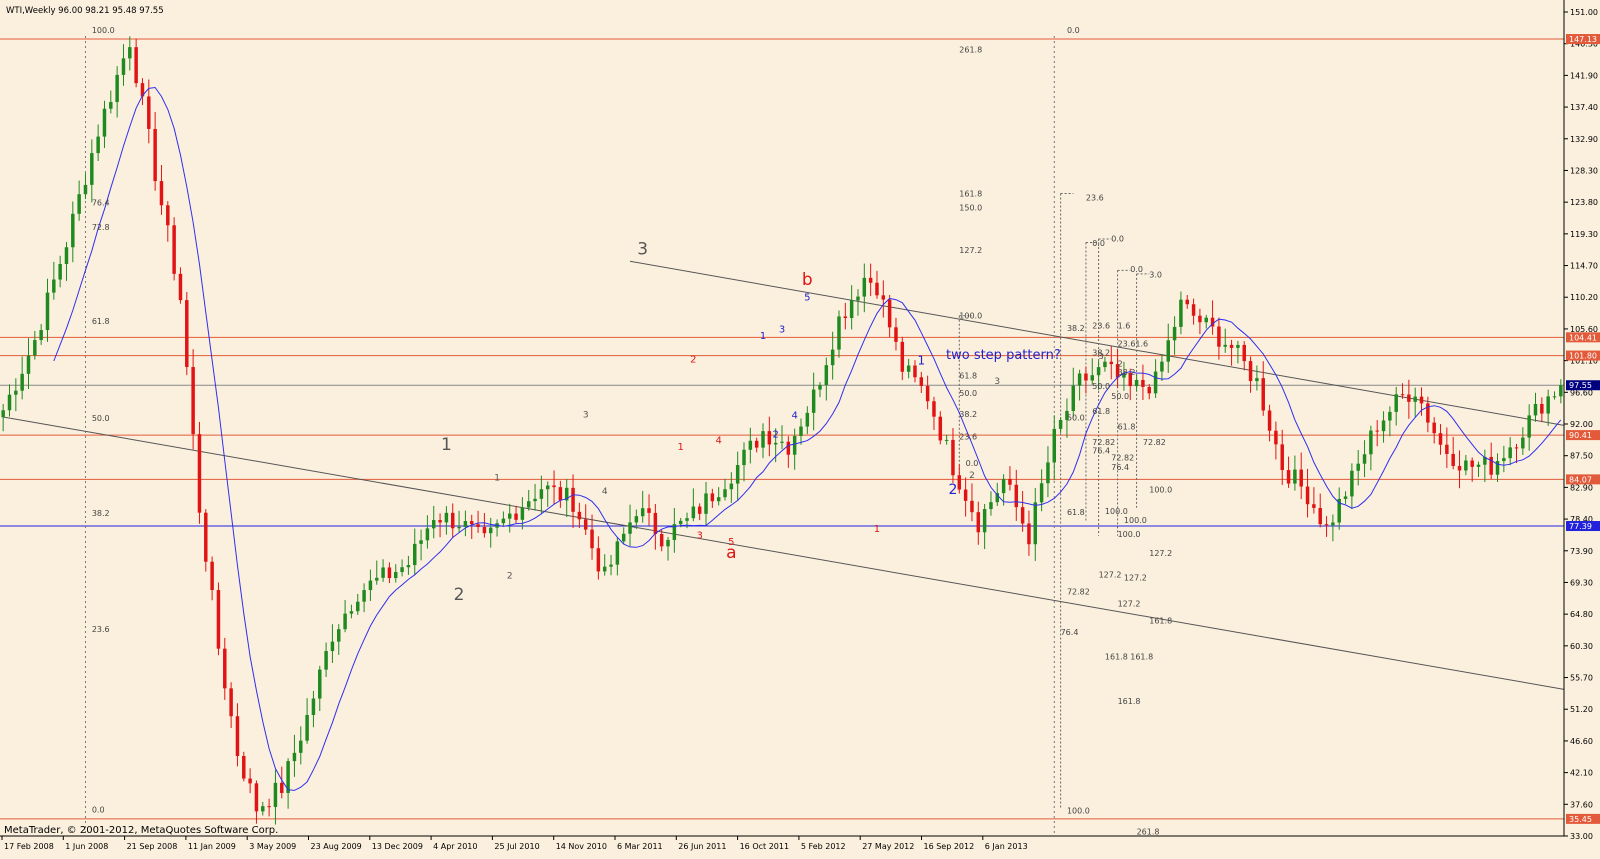  What do you see at coordinates (1148, 832) in the screenshot?
I see `fib-level-label: 261.8` at bounding box center [1148, 832].